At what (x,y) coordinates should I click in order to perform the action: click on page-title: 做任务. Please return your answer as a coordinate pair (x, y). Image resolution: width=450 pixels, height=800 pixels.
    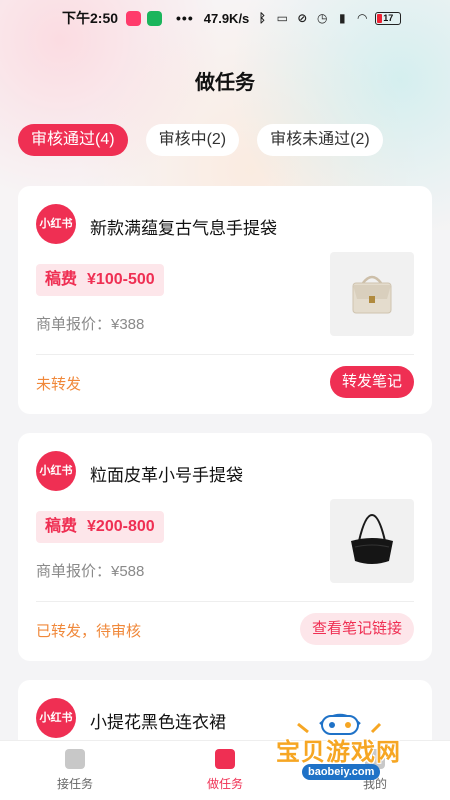
    Looking at the image, I should click on (225, 83).